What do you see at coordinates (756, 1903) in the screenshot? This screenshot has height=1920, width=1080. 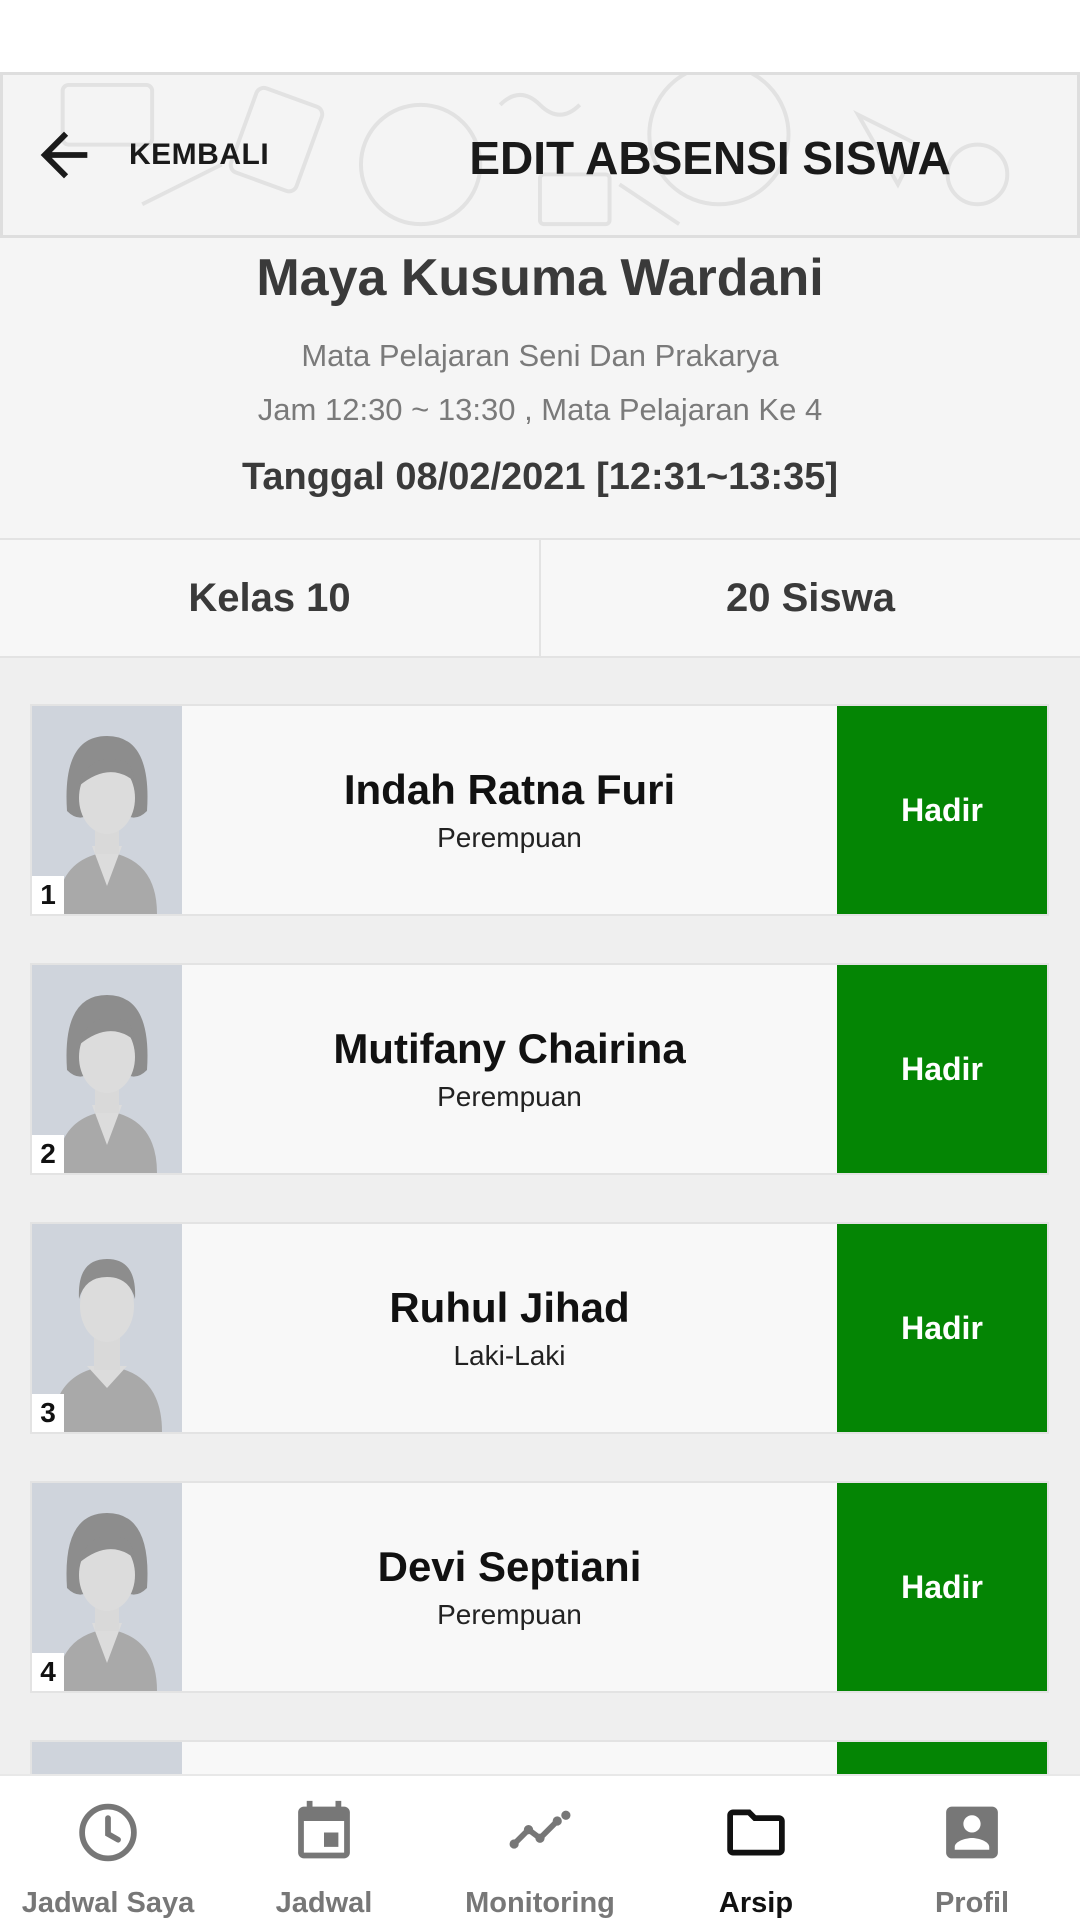 I see `nav-label: Arsip` at bounding box center [756, 1903].